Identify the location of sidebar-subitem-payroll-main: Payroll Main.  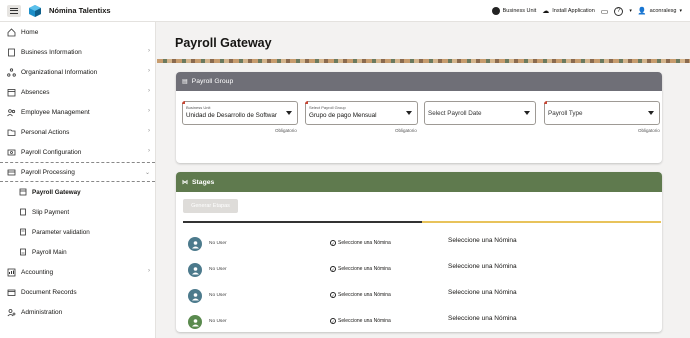
(77, 252).